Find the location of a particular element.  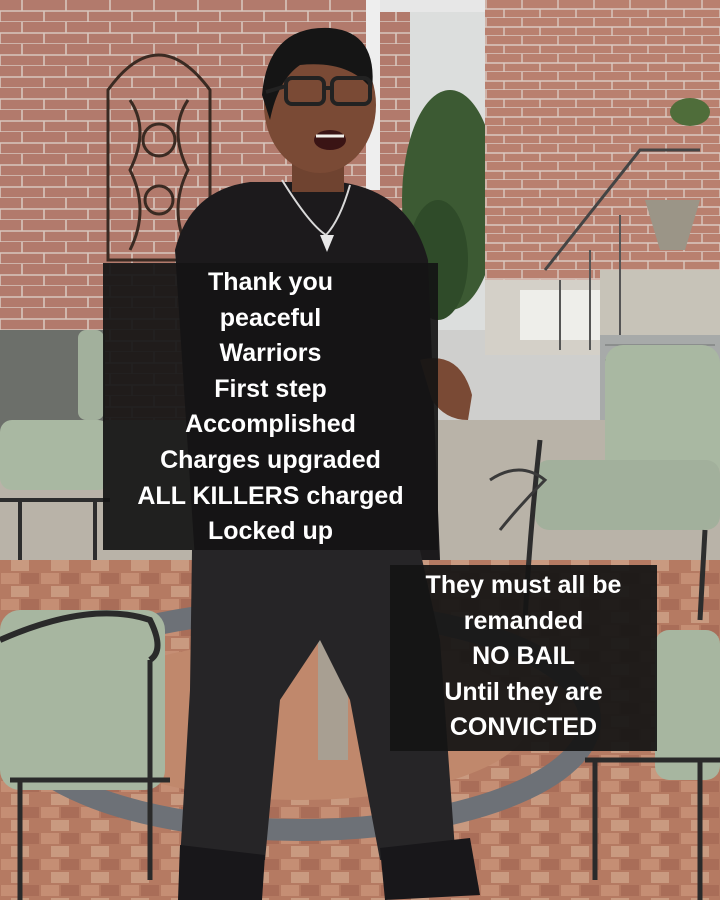

caption-line: Charges upgraded is located at coordinates (270, 459).